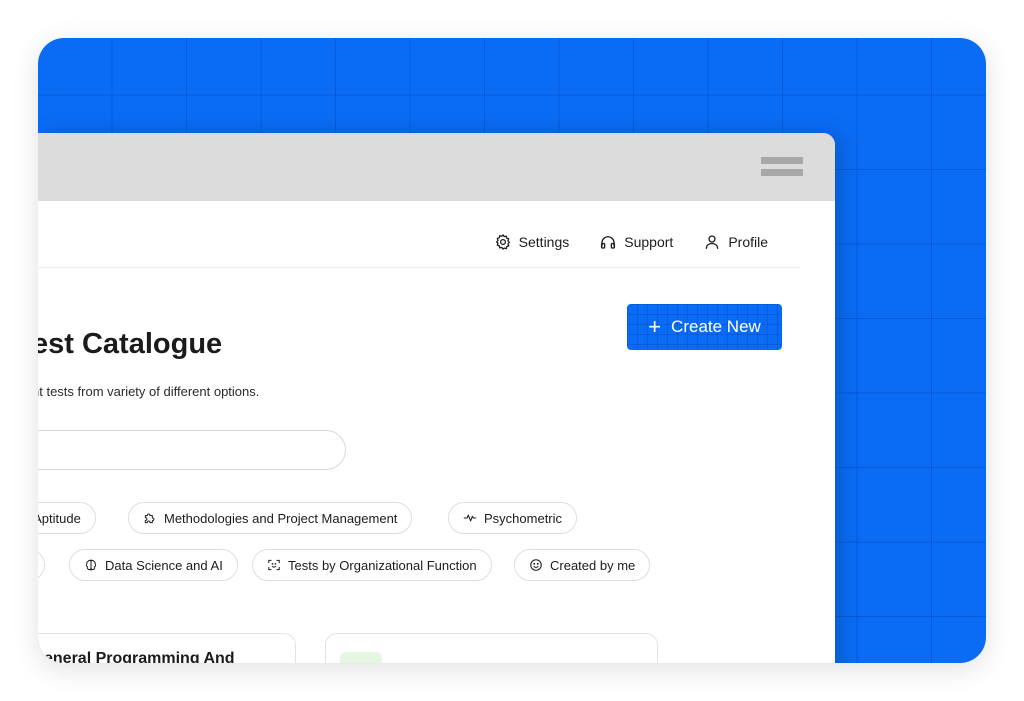 The width and height of the screenshot is (1024, 701). I want to click on chip-label: Psychometric, so click(523, 518).